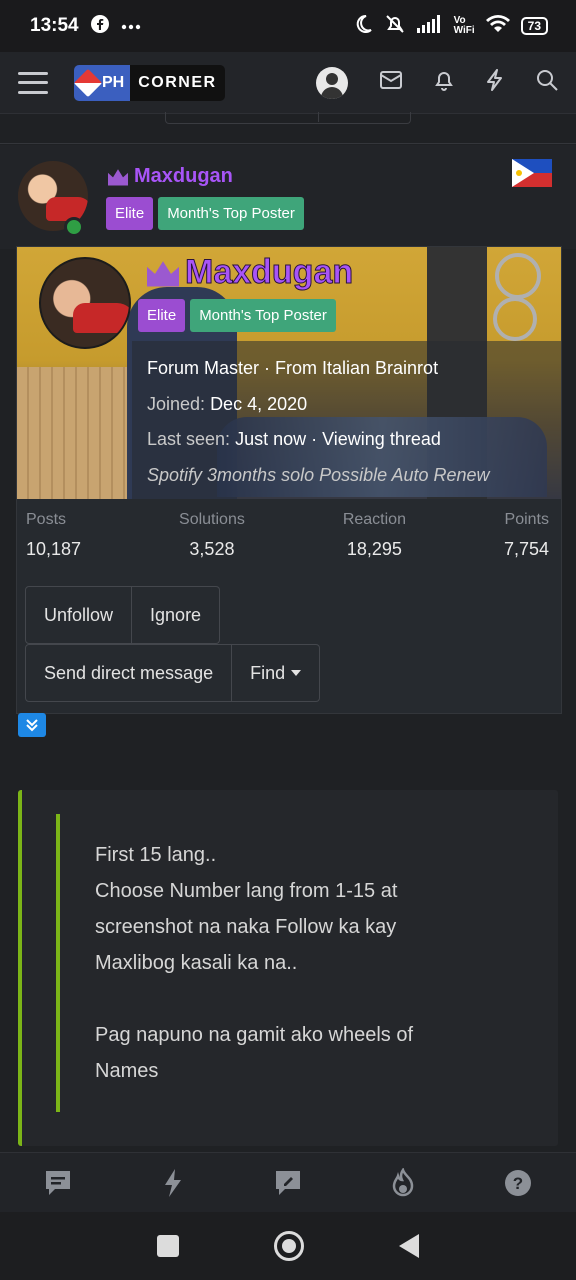 The image size is (576, 1280). I want to click on stat-label: Reaction, so click(374, 519).